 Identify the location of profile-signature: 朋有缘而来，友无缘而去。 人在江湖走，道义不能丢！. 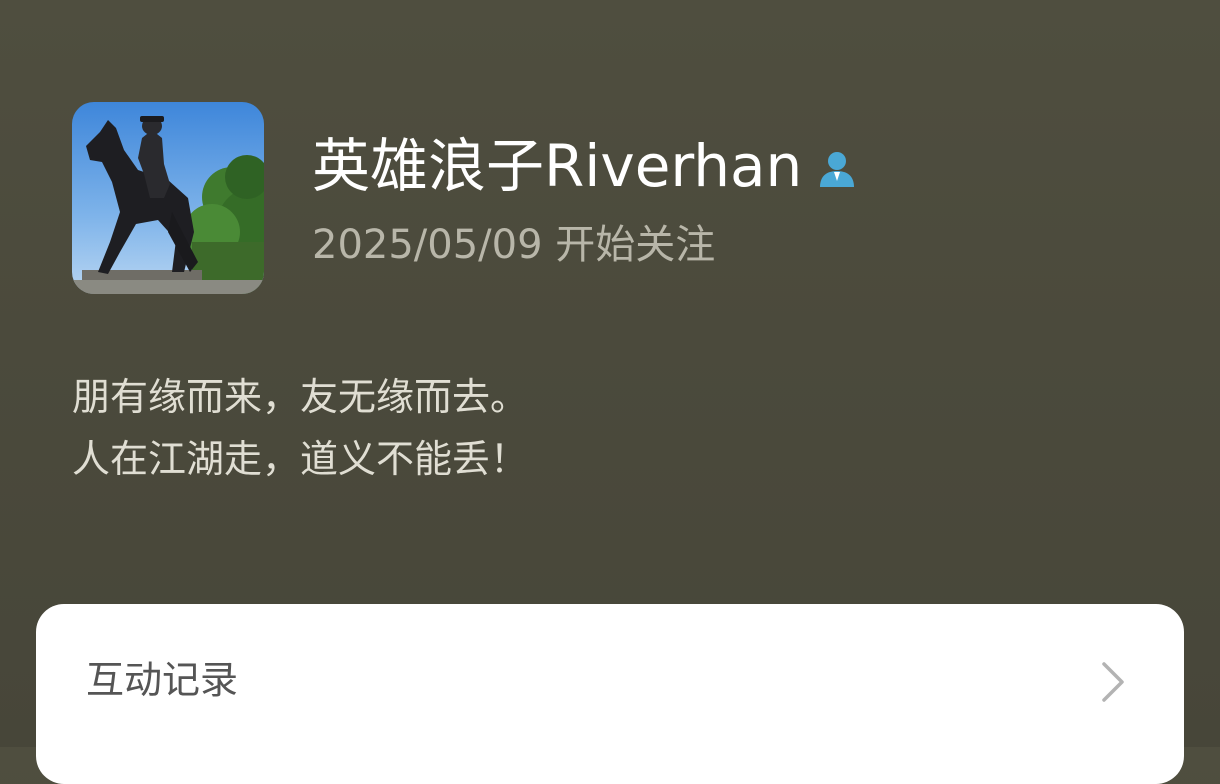
(300, 428).